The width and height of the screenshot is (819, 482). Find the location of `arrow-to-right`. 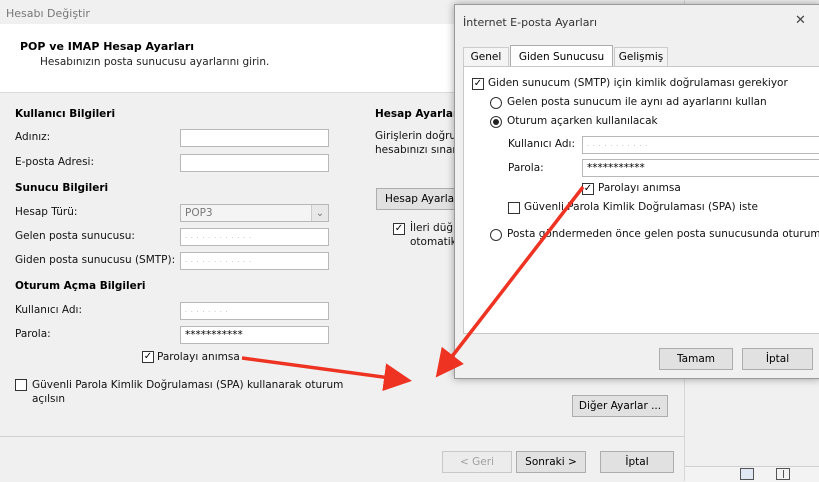

arrow-to-right is located at coordinates (326, 374).